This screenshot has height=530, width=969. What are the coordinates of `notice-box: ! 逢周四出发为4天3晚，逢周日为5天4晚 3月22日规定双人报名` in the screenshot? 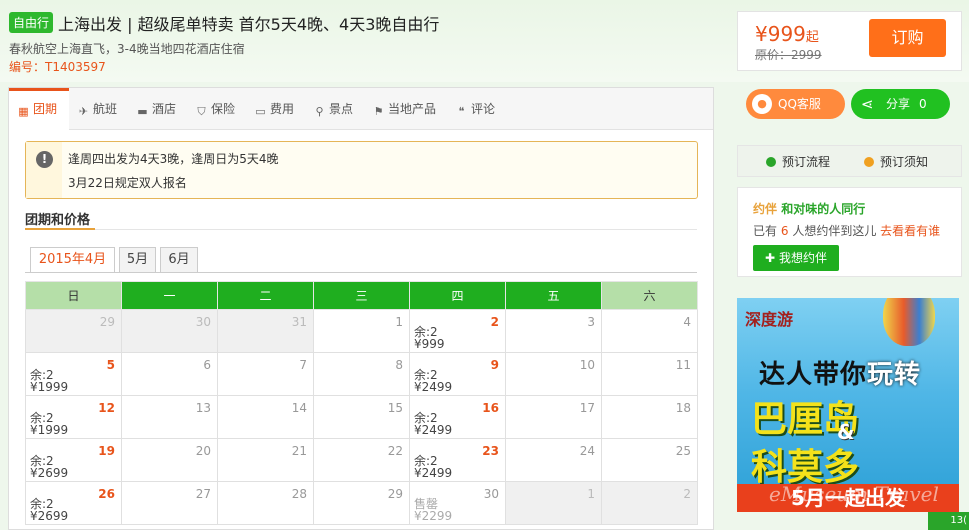 It's located at (361, 170).